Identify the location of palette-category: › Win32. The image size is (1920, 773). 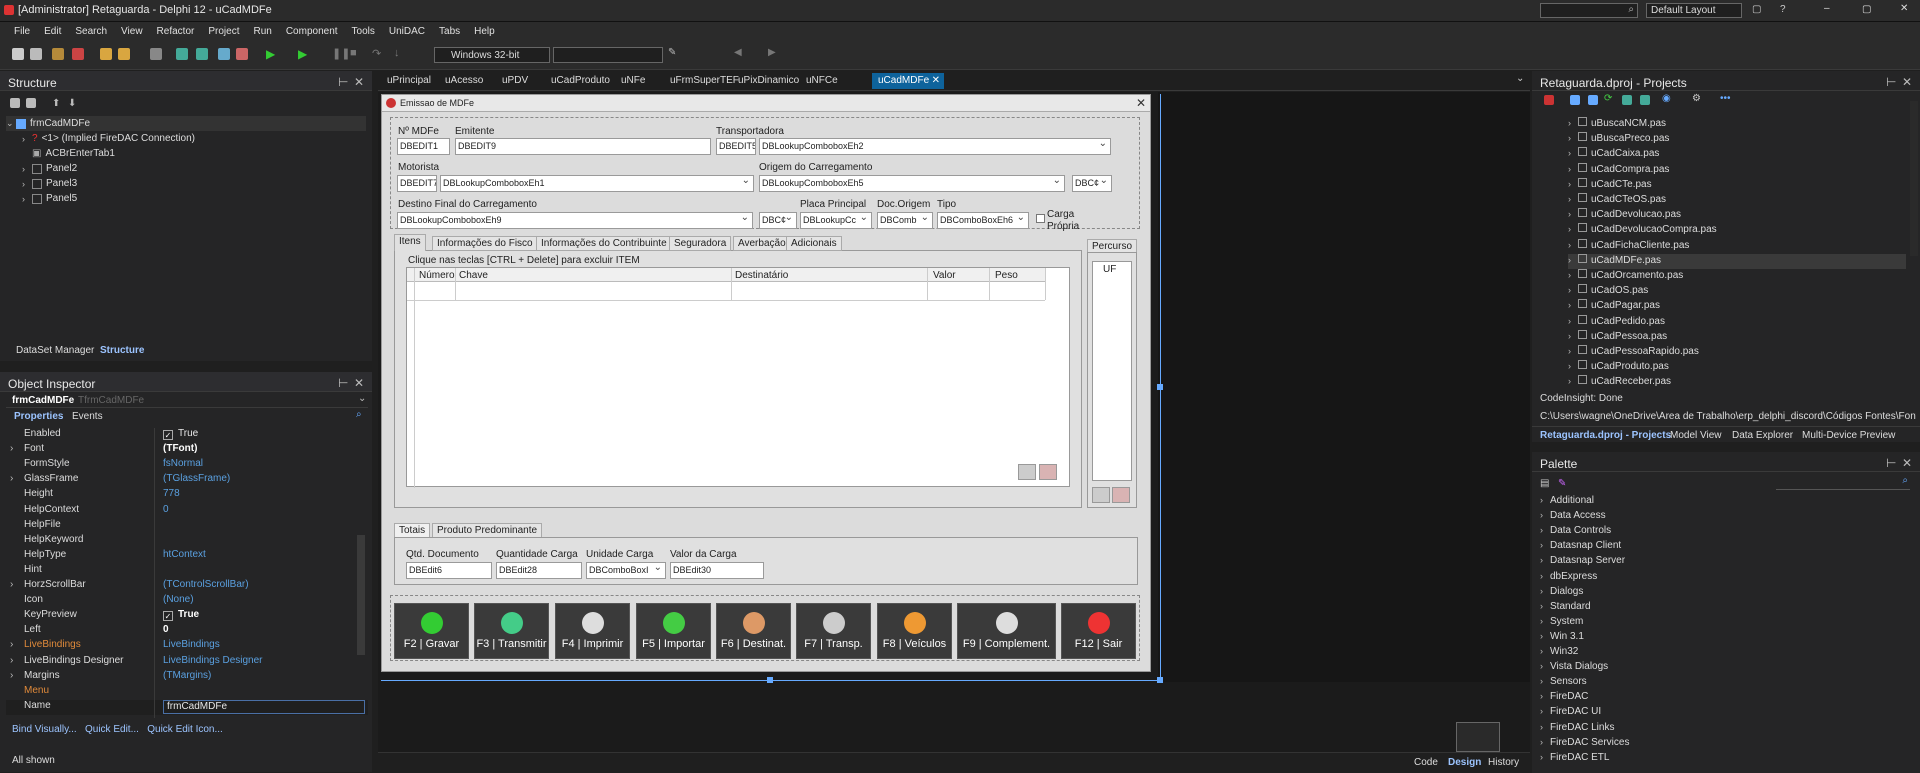
(1559, 653).